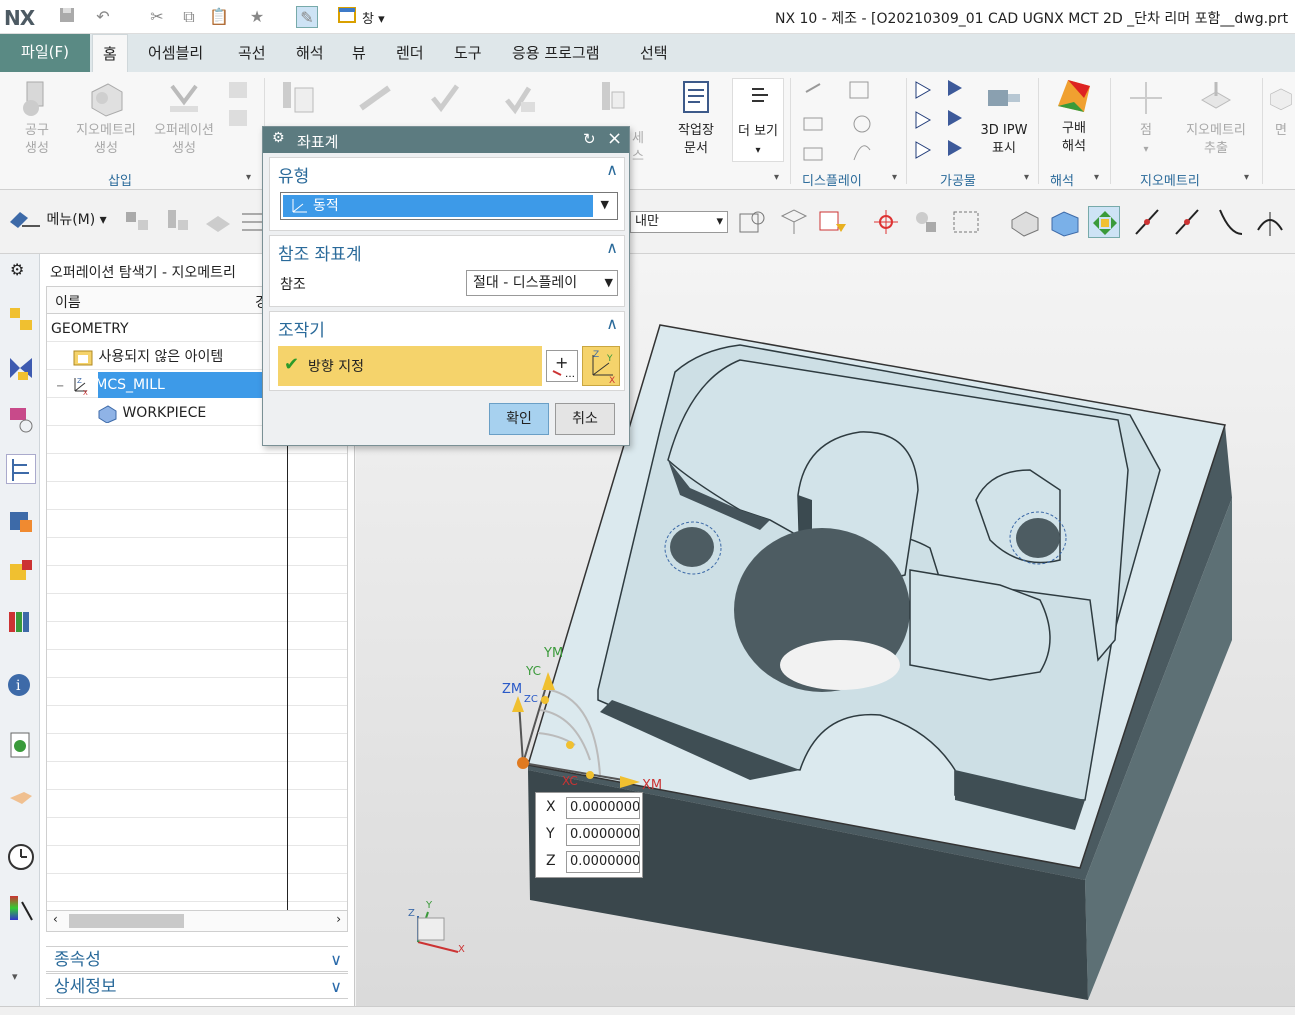 This screenshot has height=1015, width=1295. Describe the element at coordinates (17, 269) in the screenshot. I see `resource-settings-icon: ⚙` at that location.